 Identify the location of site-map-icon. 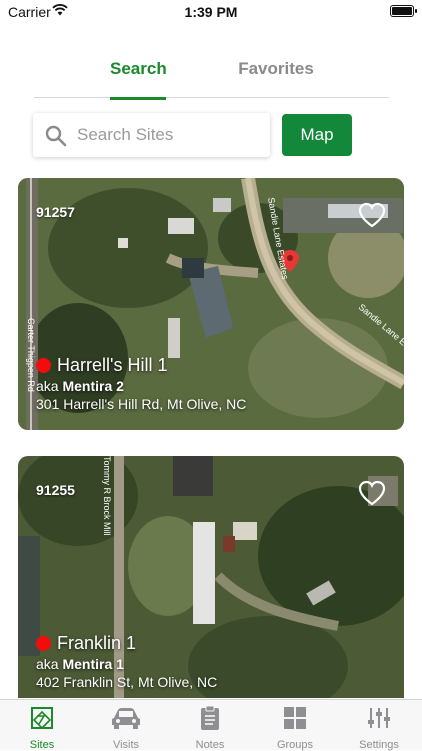
(42, 718).